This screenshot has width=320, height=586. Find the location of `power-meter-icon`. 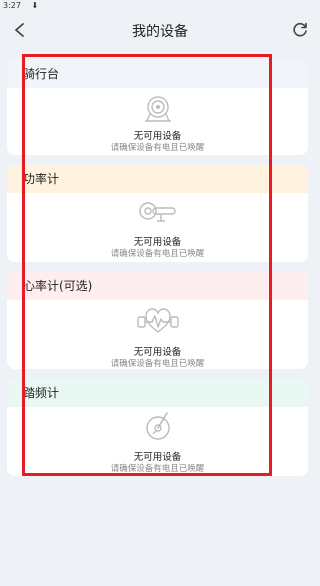

power-meter-icon is located at coordinates (157, 212).